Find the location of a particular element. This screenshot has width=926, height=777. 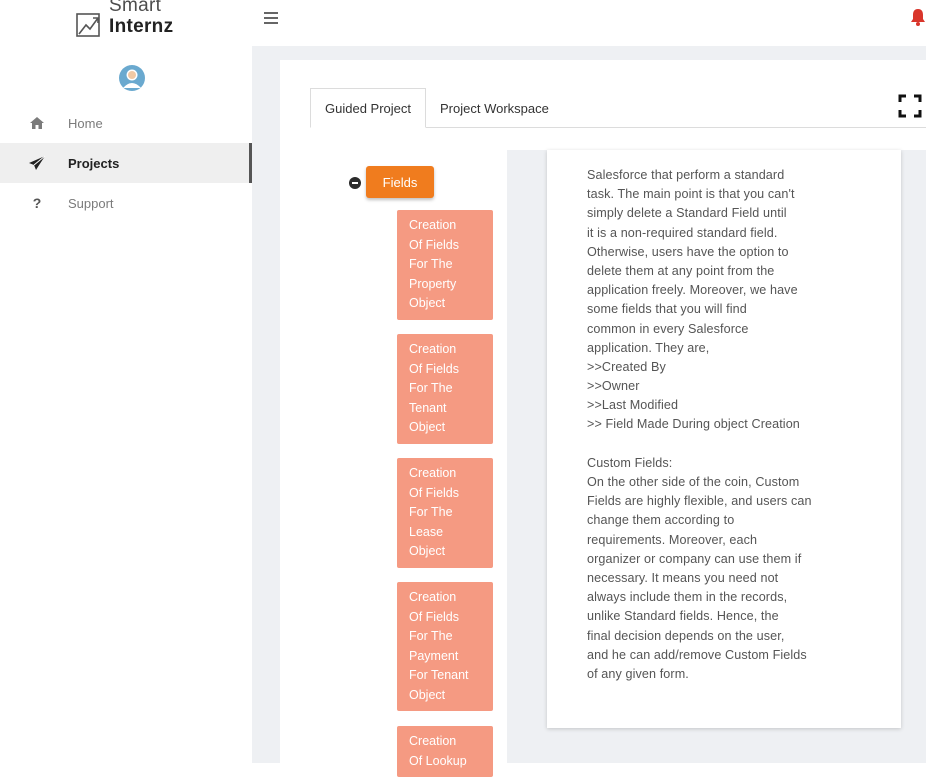

content-line: Custom Fields: is located at coordinates (630, 462).